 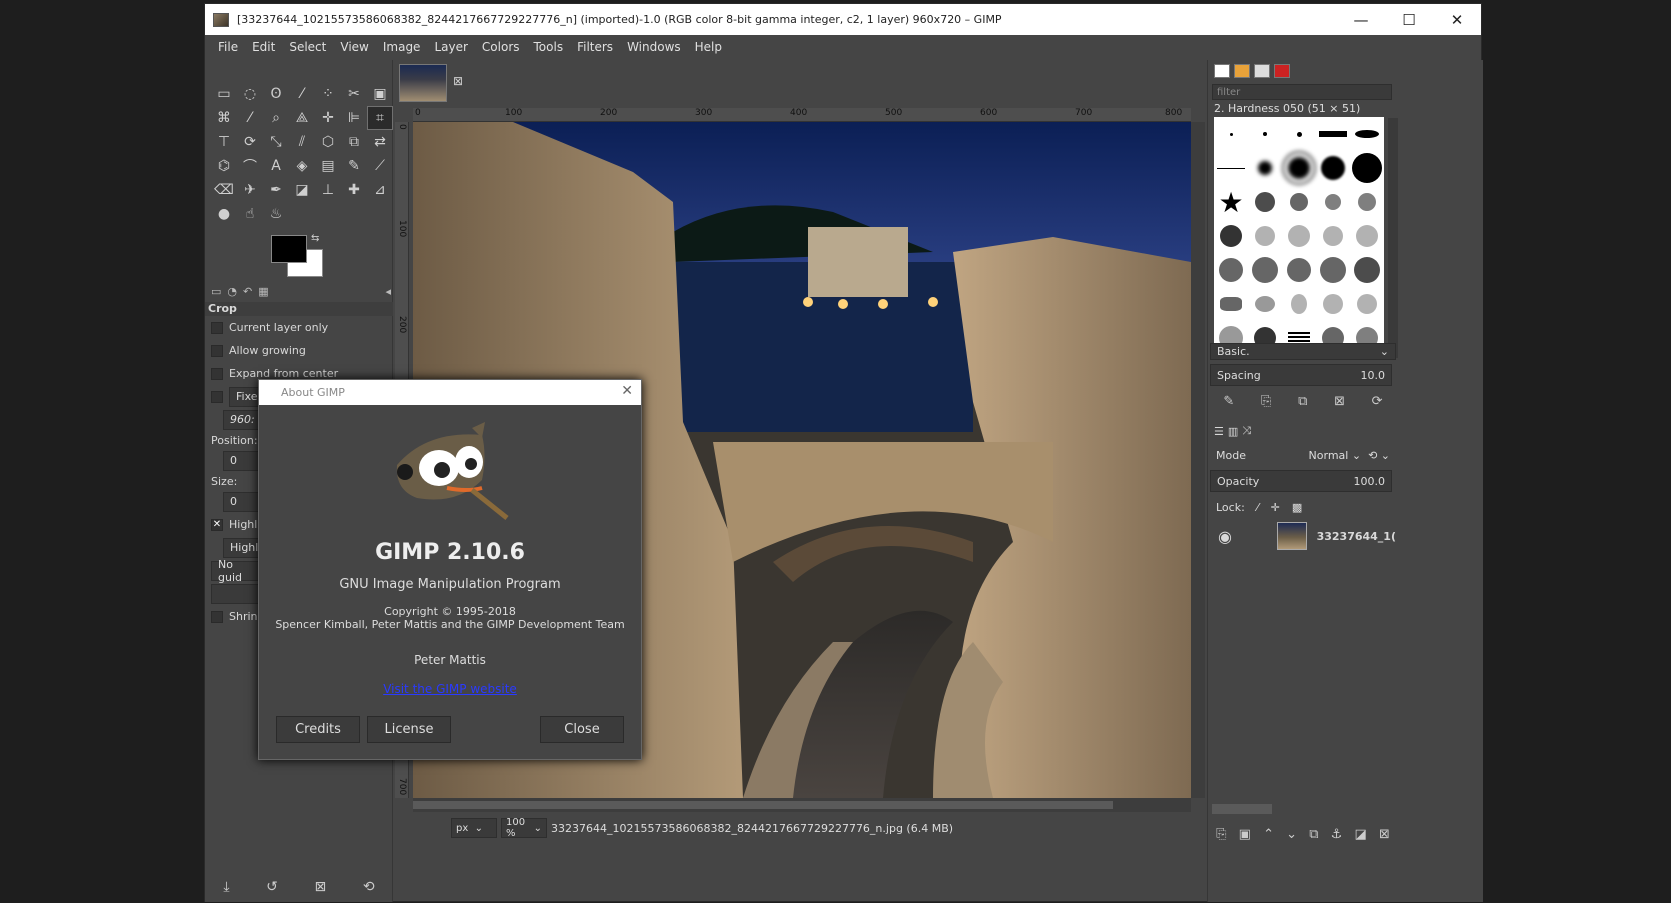 I want to click on opacity-field: Opacity 100.0, so click(x=1301, y=481).